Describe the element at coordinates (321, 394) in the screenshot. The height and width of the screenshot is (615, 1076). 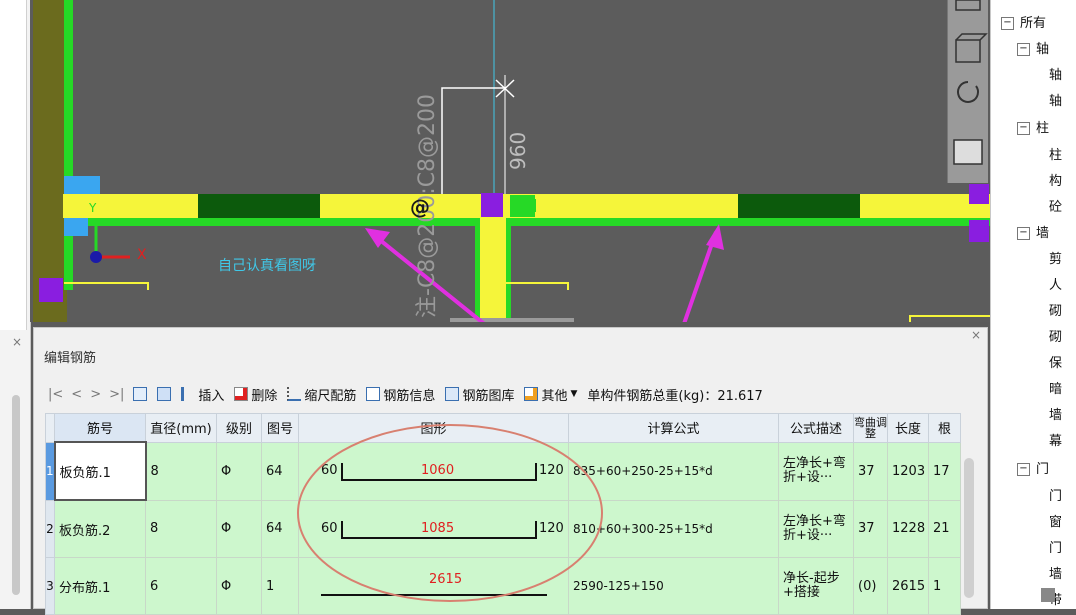
I see `scale-rebar-button: 缩尺配筋` at that location.